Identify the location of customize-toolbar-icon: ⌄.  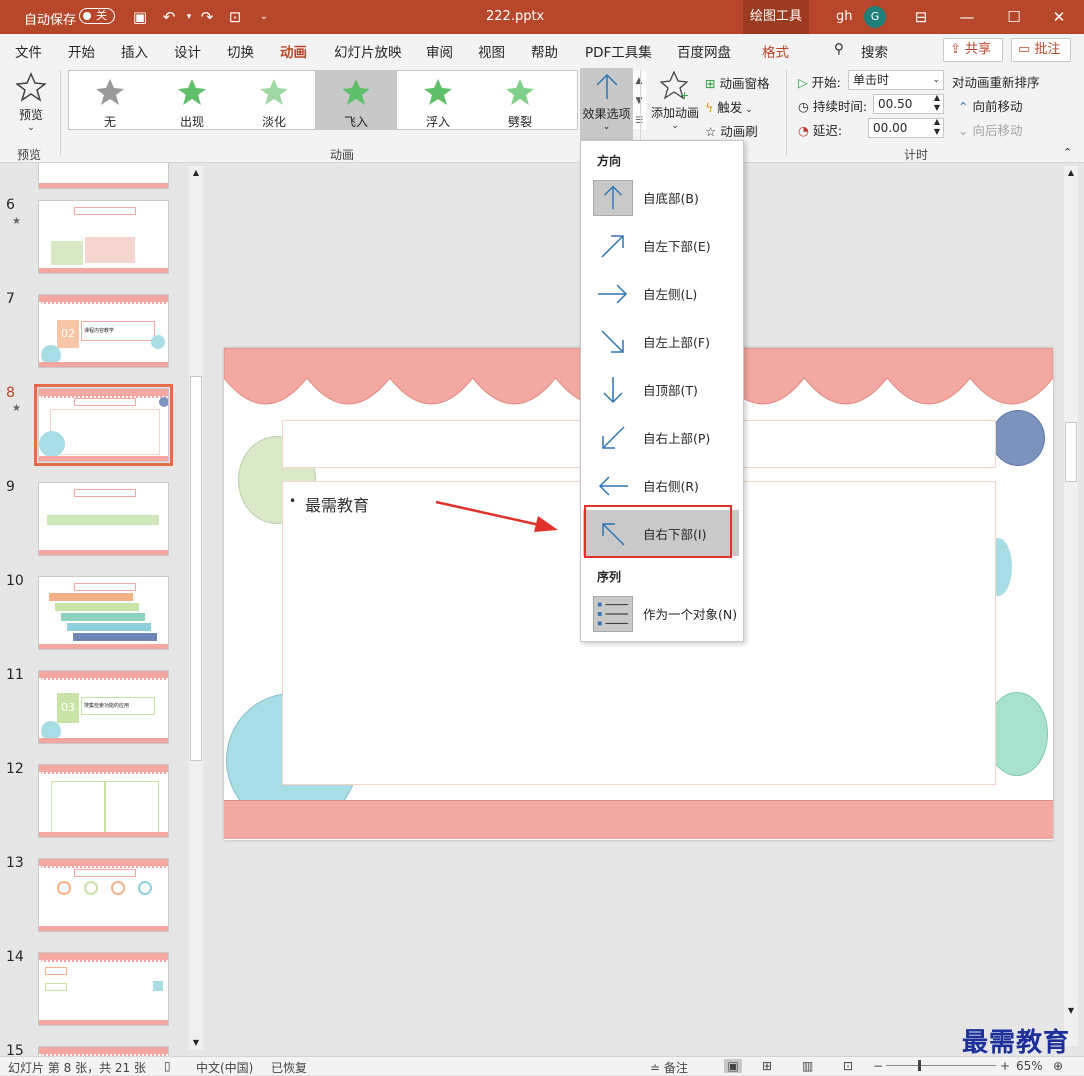
(264, 17).